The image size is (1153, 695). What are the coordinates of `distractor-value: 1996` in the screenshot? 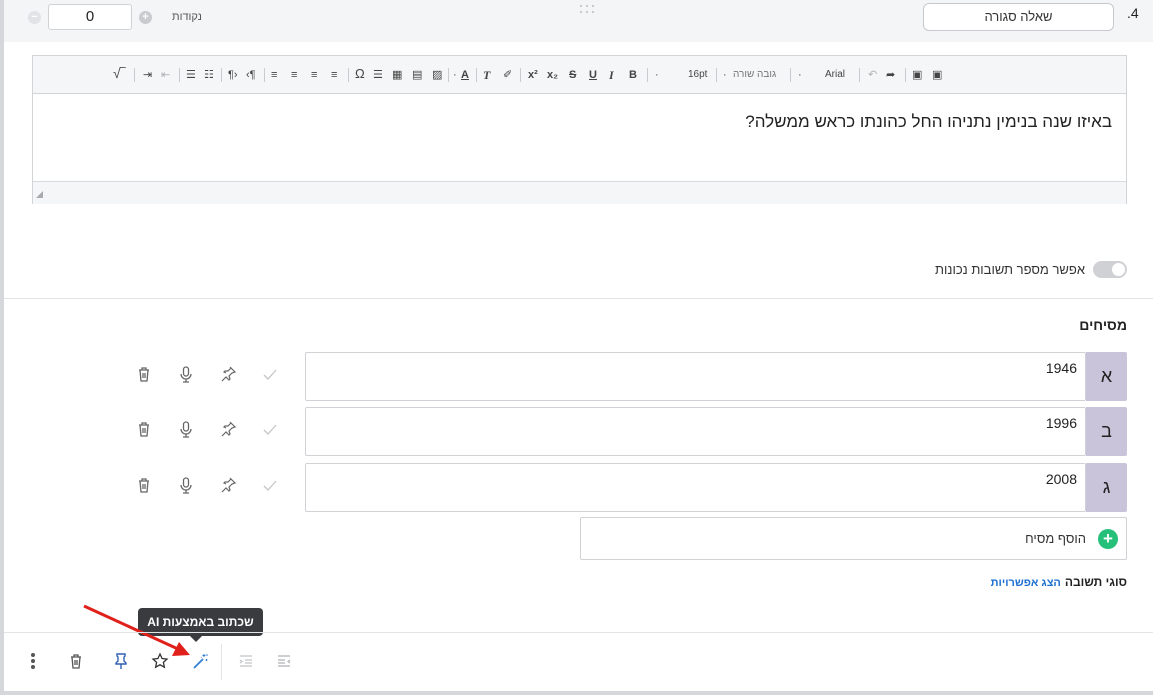 It's located at (1061, 423).